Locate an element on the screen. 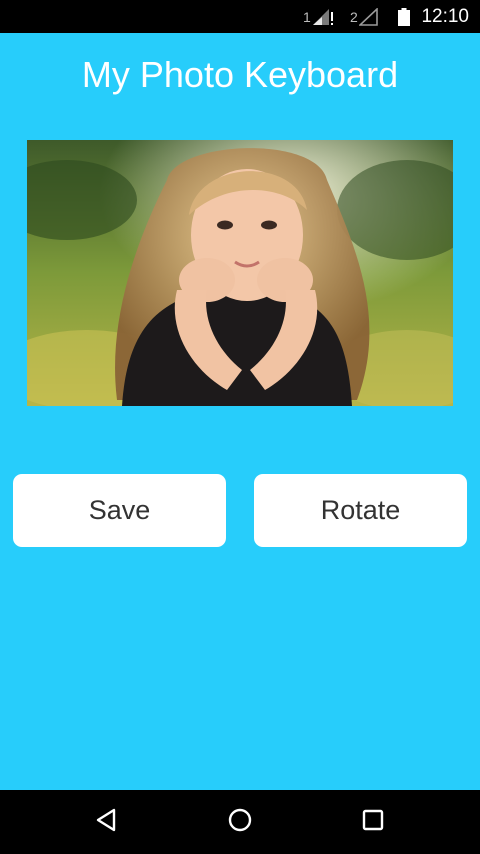 Image resolution: width=480 pixels, height=854 pixels. back-button is located at coordinates (107, 822).